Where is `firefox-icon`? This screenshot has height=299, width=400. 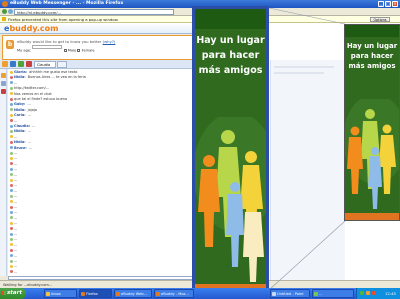
firefox-icon is located at coordinates (5, 4).